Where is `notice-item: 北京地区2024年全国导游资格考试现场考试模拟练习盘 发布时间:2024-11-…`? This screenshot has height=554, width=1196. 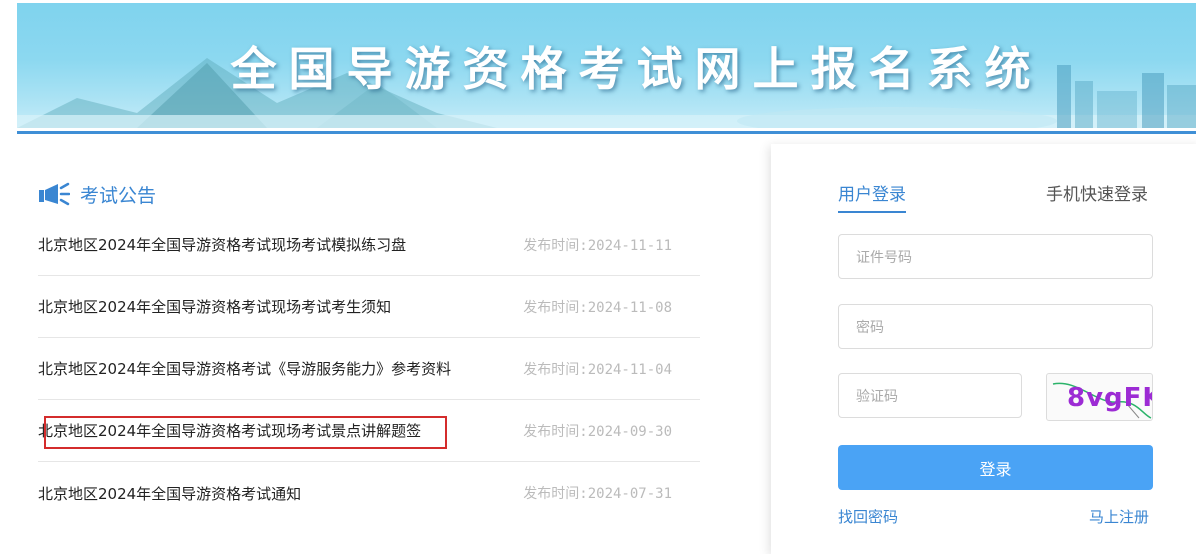 notice-item: 北京地区2024年全国导游资格考试现场考试模拟练习盘 发布时间:2024-11-… is located at coordinates (369, 245).